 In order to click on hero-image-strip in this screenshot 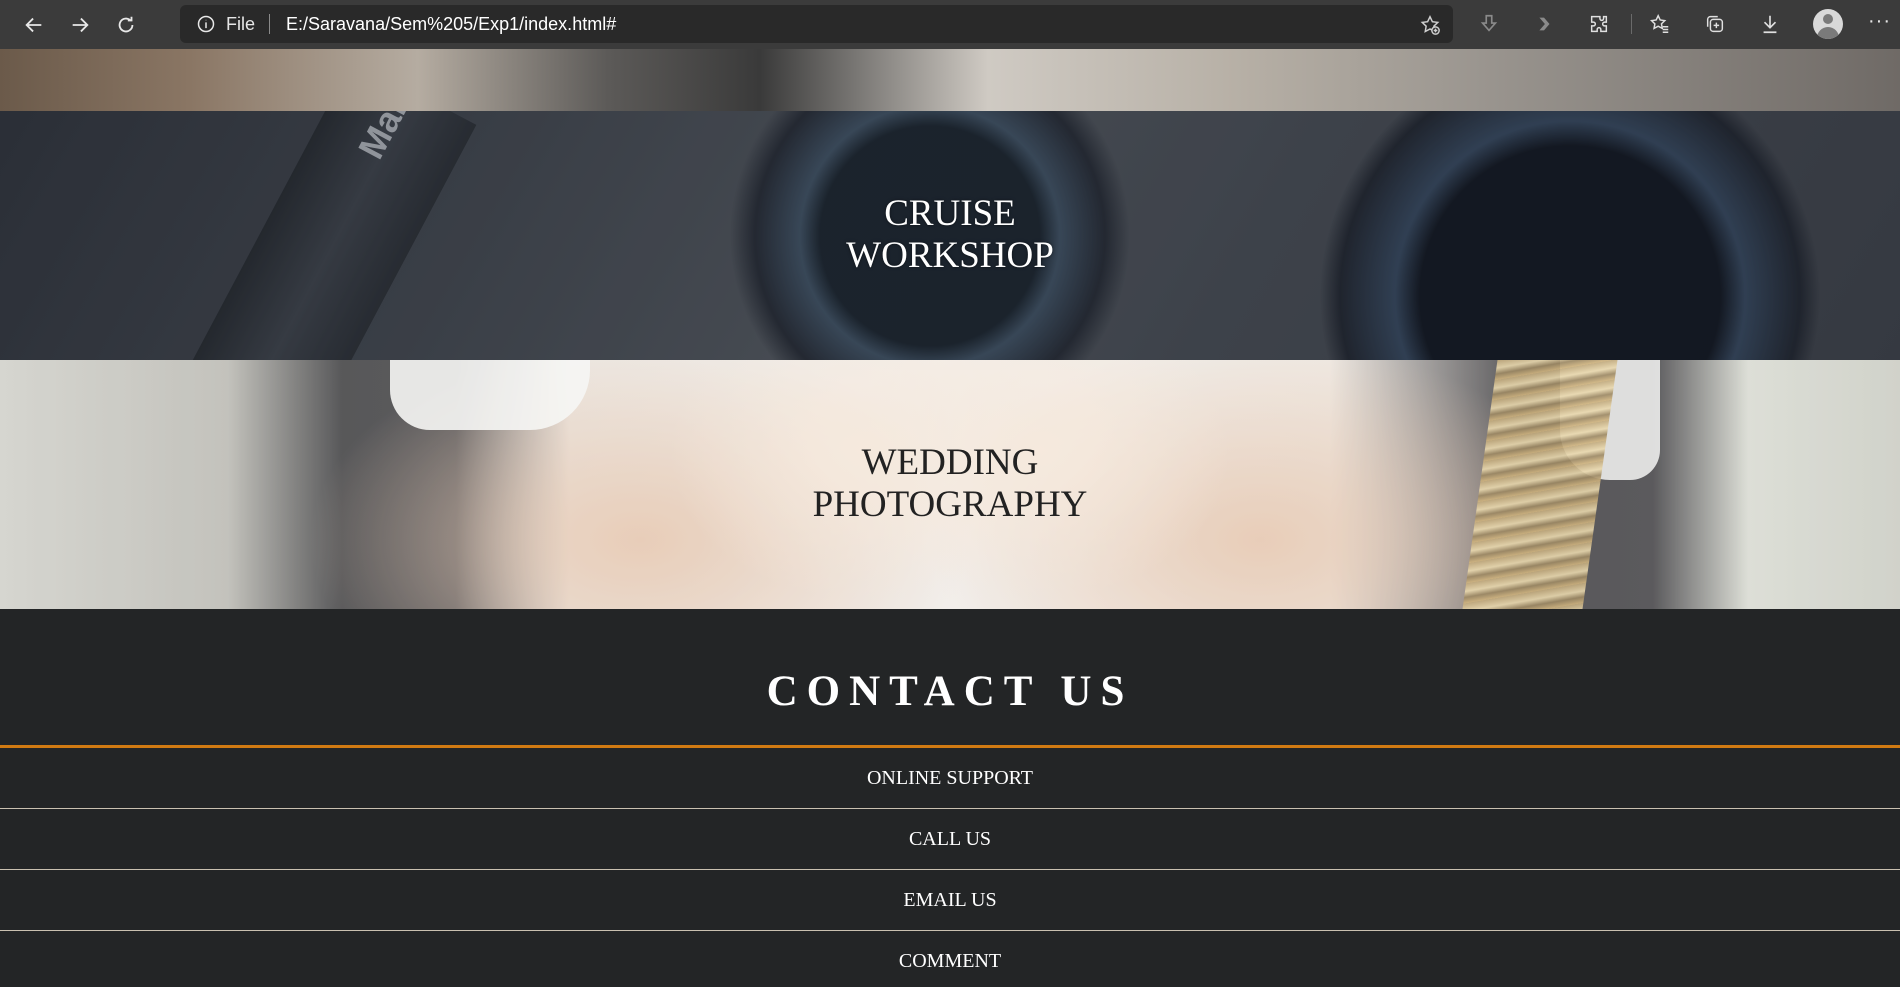, I will do `click(950, 80)`.